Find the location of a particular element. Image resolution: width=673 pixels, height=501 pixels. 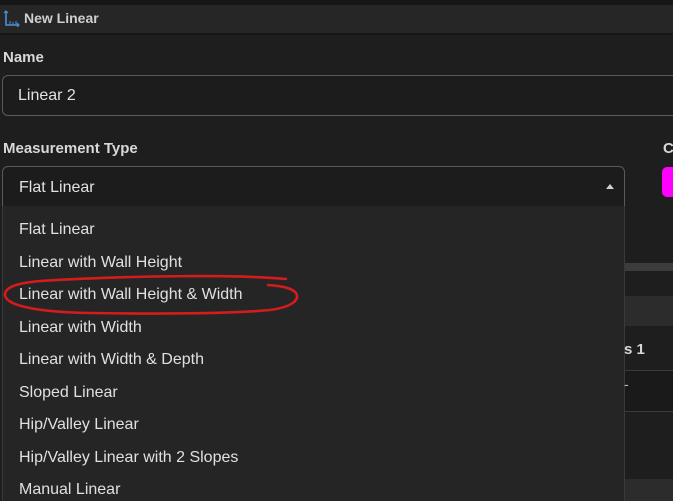

option-linear-wall-height: Linear with Wall Height is located at coordinates (100, 263).